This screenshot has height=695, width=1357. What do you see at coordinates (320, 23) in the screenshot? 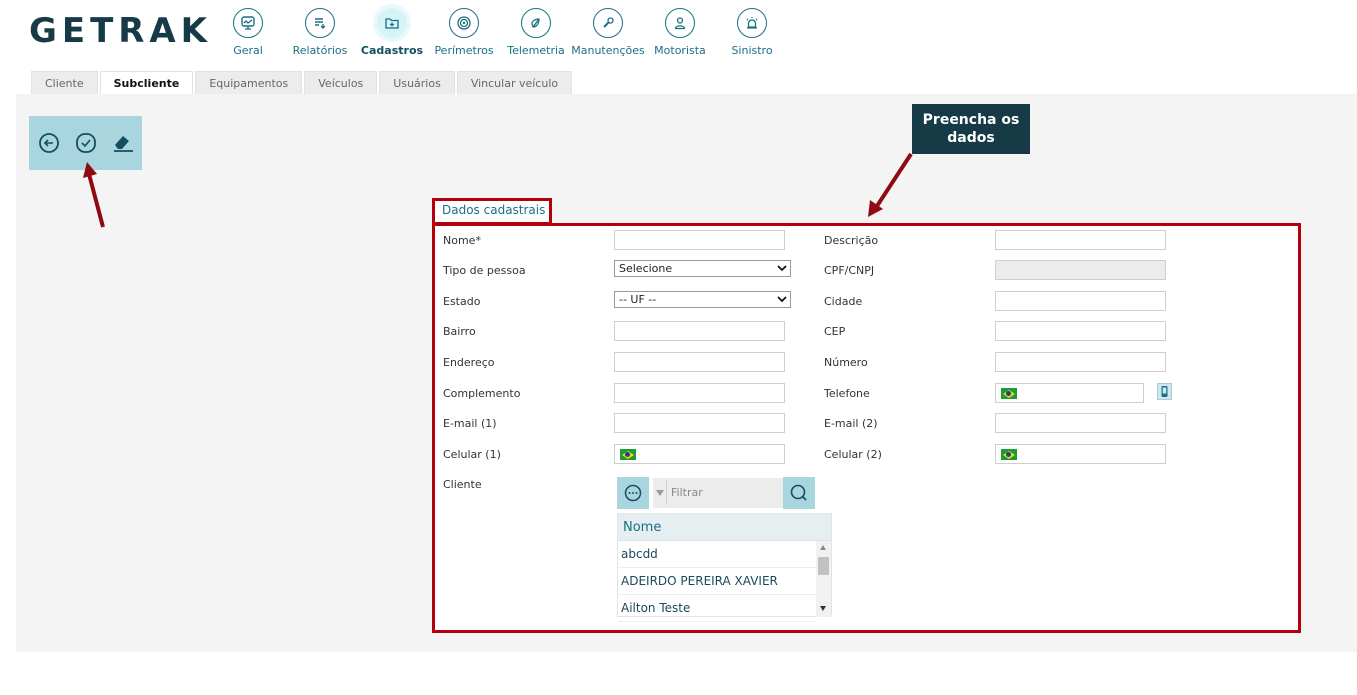
I see `report-icon` at bounding box center [320, 23].